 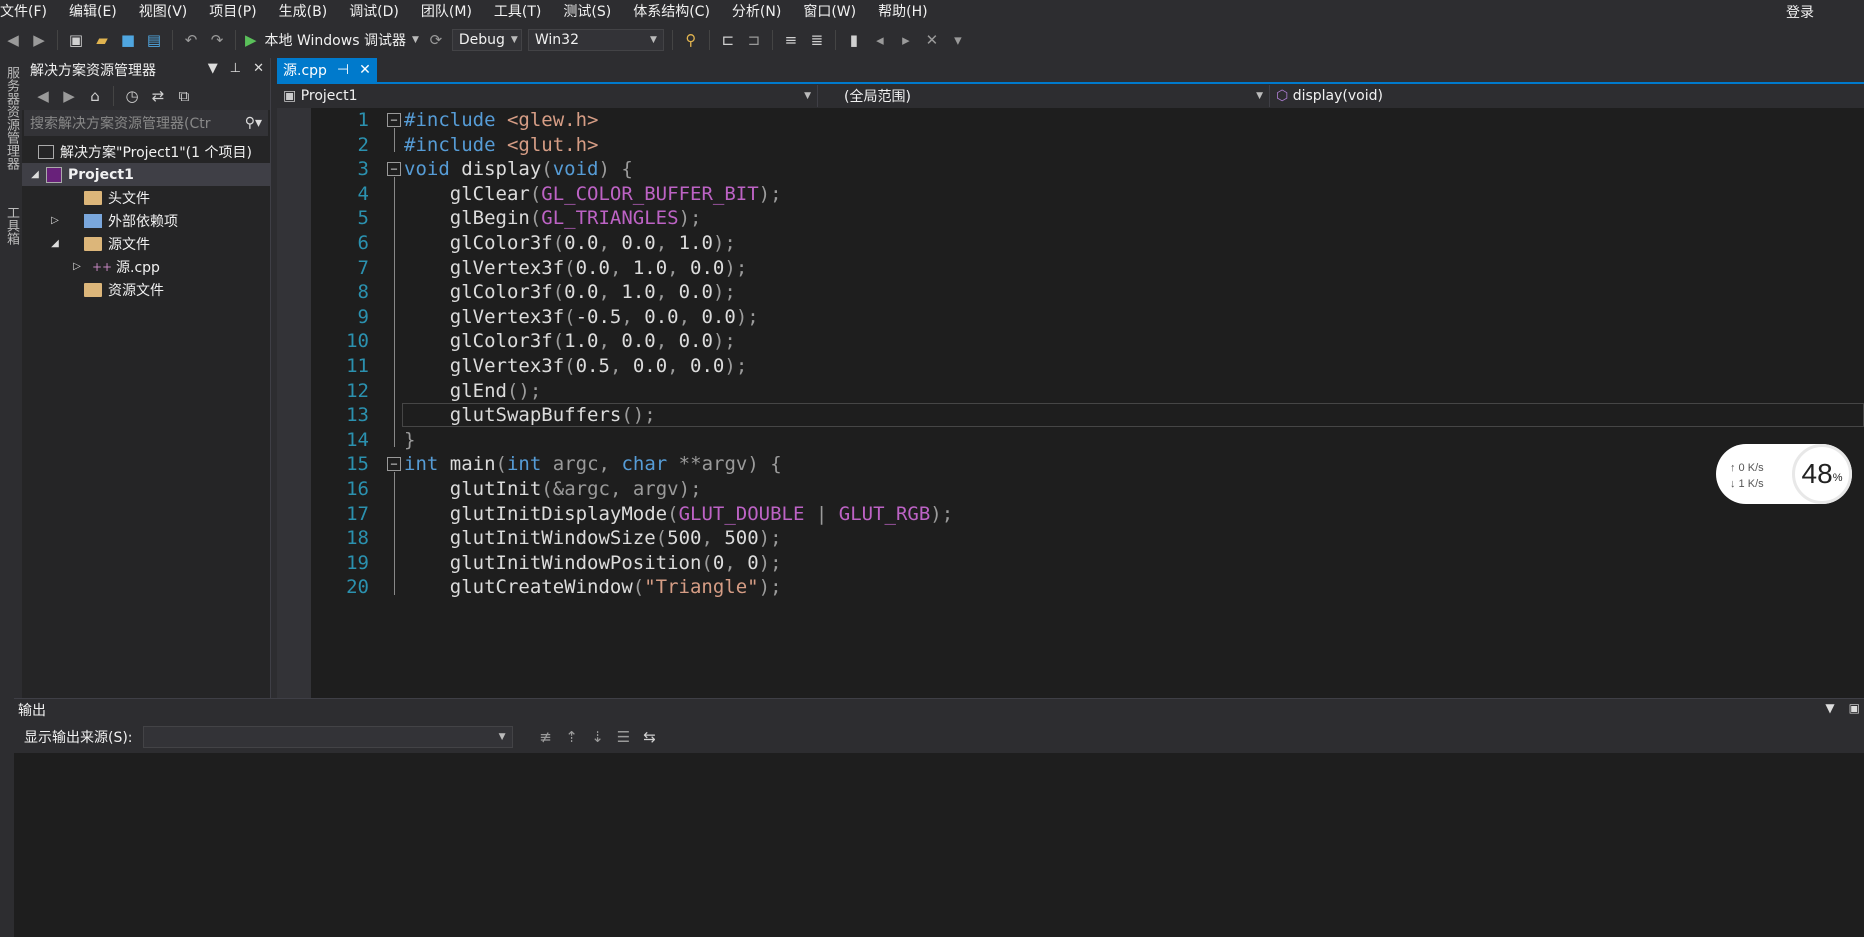 What do you see at coordinates (217, 40) in the screenshot?
I see `redo-icon: ↷` at bounding box center [217, 40].